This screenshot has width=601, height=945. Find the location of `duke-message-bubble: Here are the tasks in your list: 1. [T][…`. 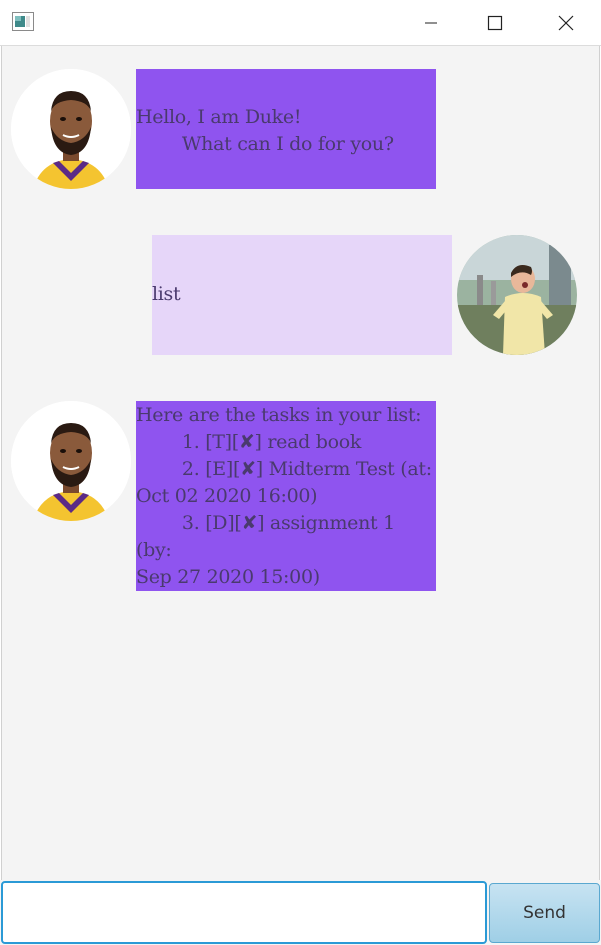

duke-message-bubble: Here are the tasks in your list: 1. [T][… is located at coordinates (286, 496).